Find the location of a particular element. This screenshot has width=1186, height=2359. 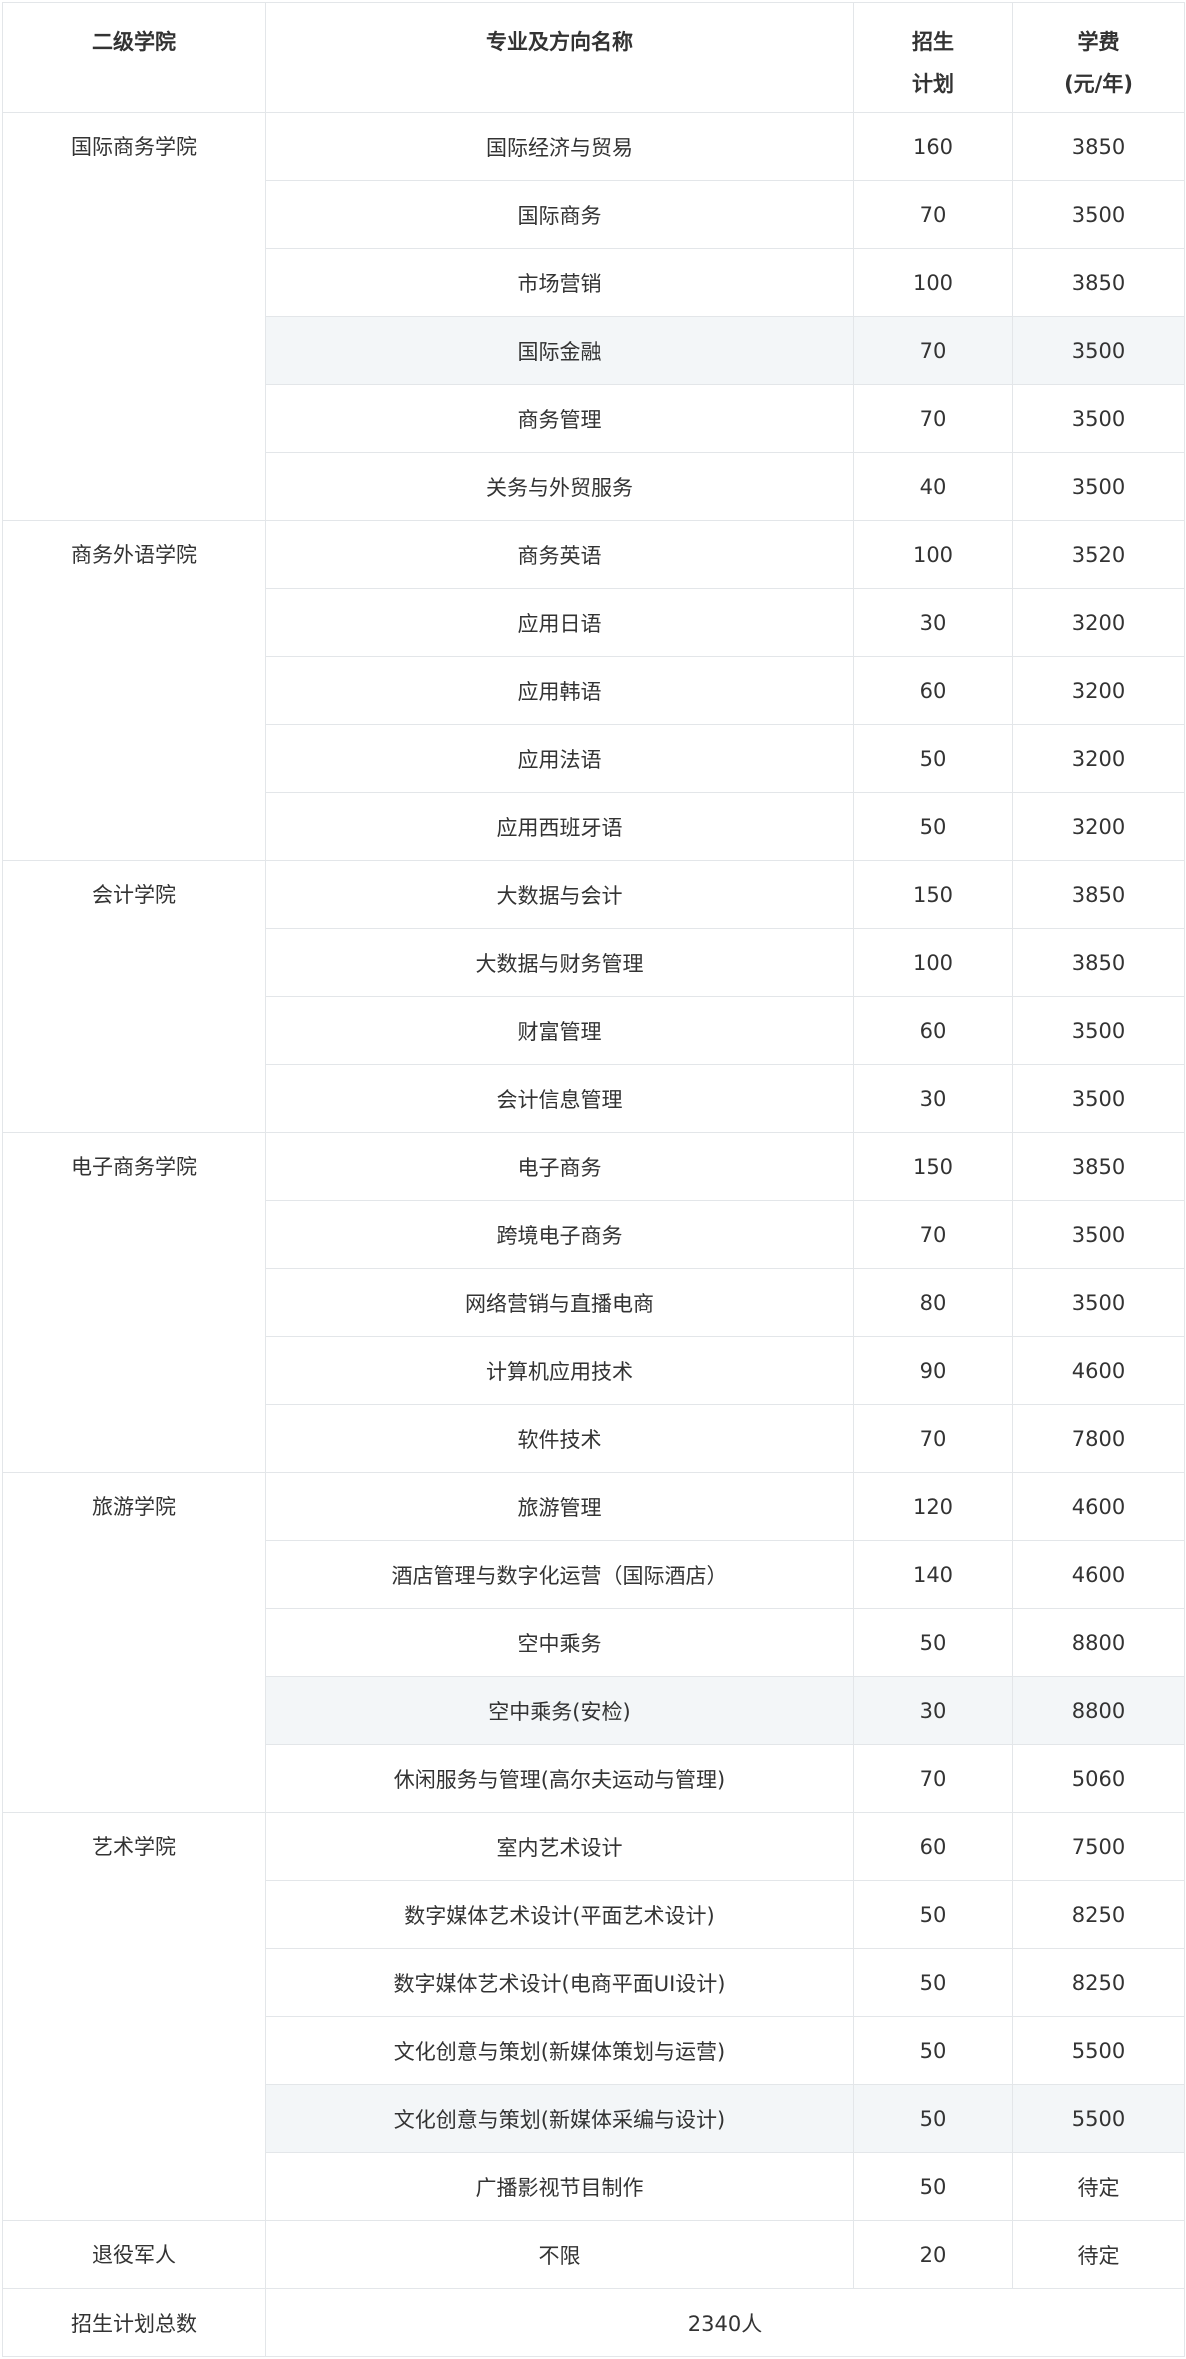

major-cell: 空中乘务 is located at coordinates (559, 1642).